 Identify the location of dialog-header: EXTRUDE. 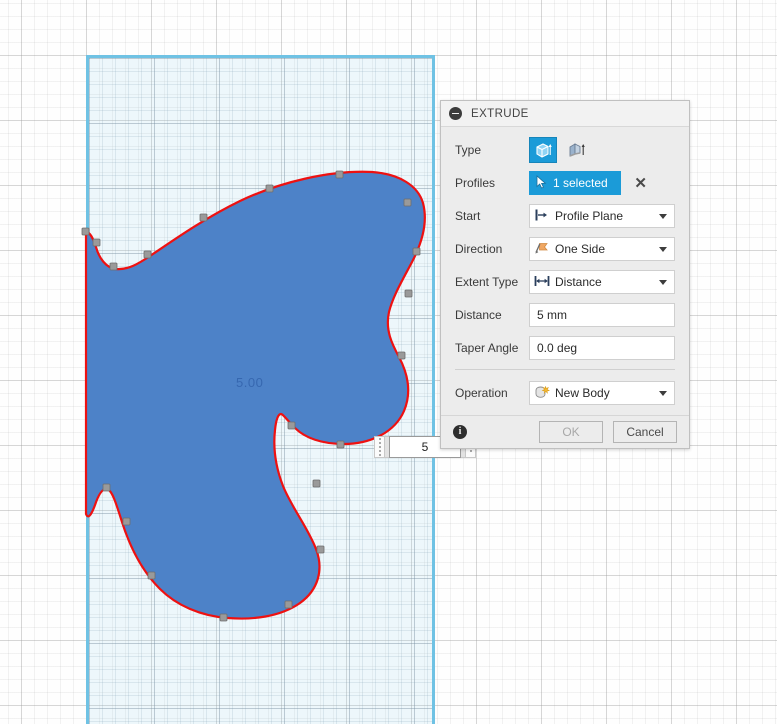
(565, 114).